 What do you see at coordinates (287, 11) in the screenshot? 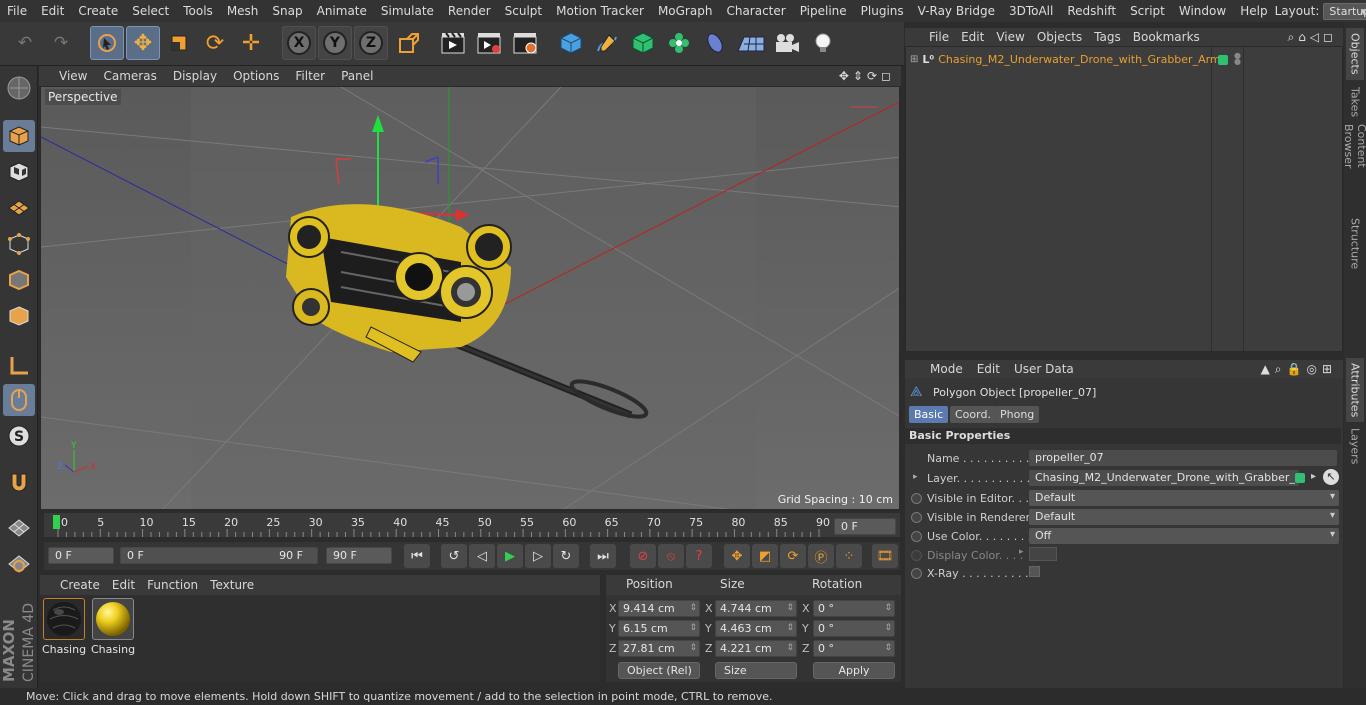
I see `menu-snap: Snap` at bounding box center [287, 11].